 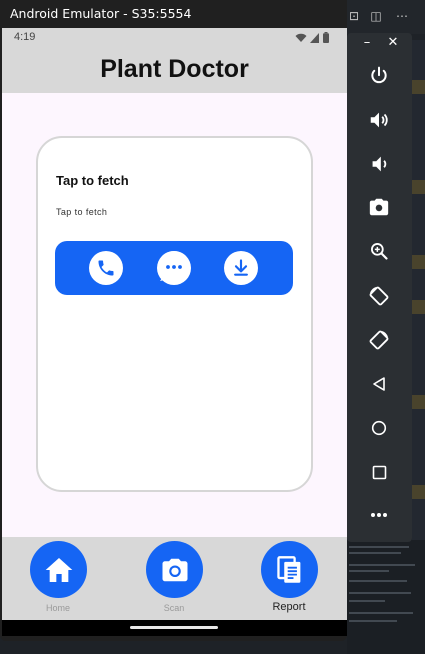 I want to click on rotate-left-icon, so click(x=379, y=296).